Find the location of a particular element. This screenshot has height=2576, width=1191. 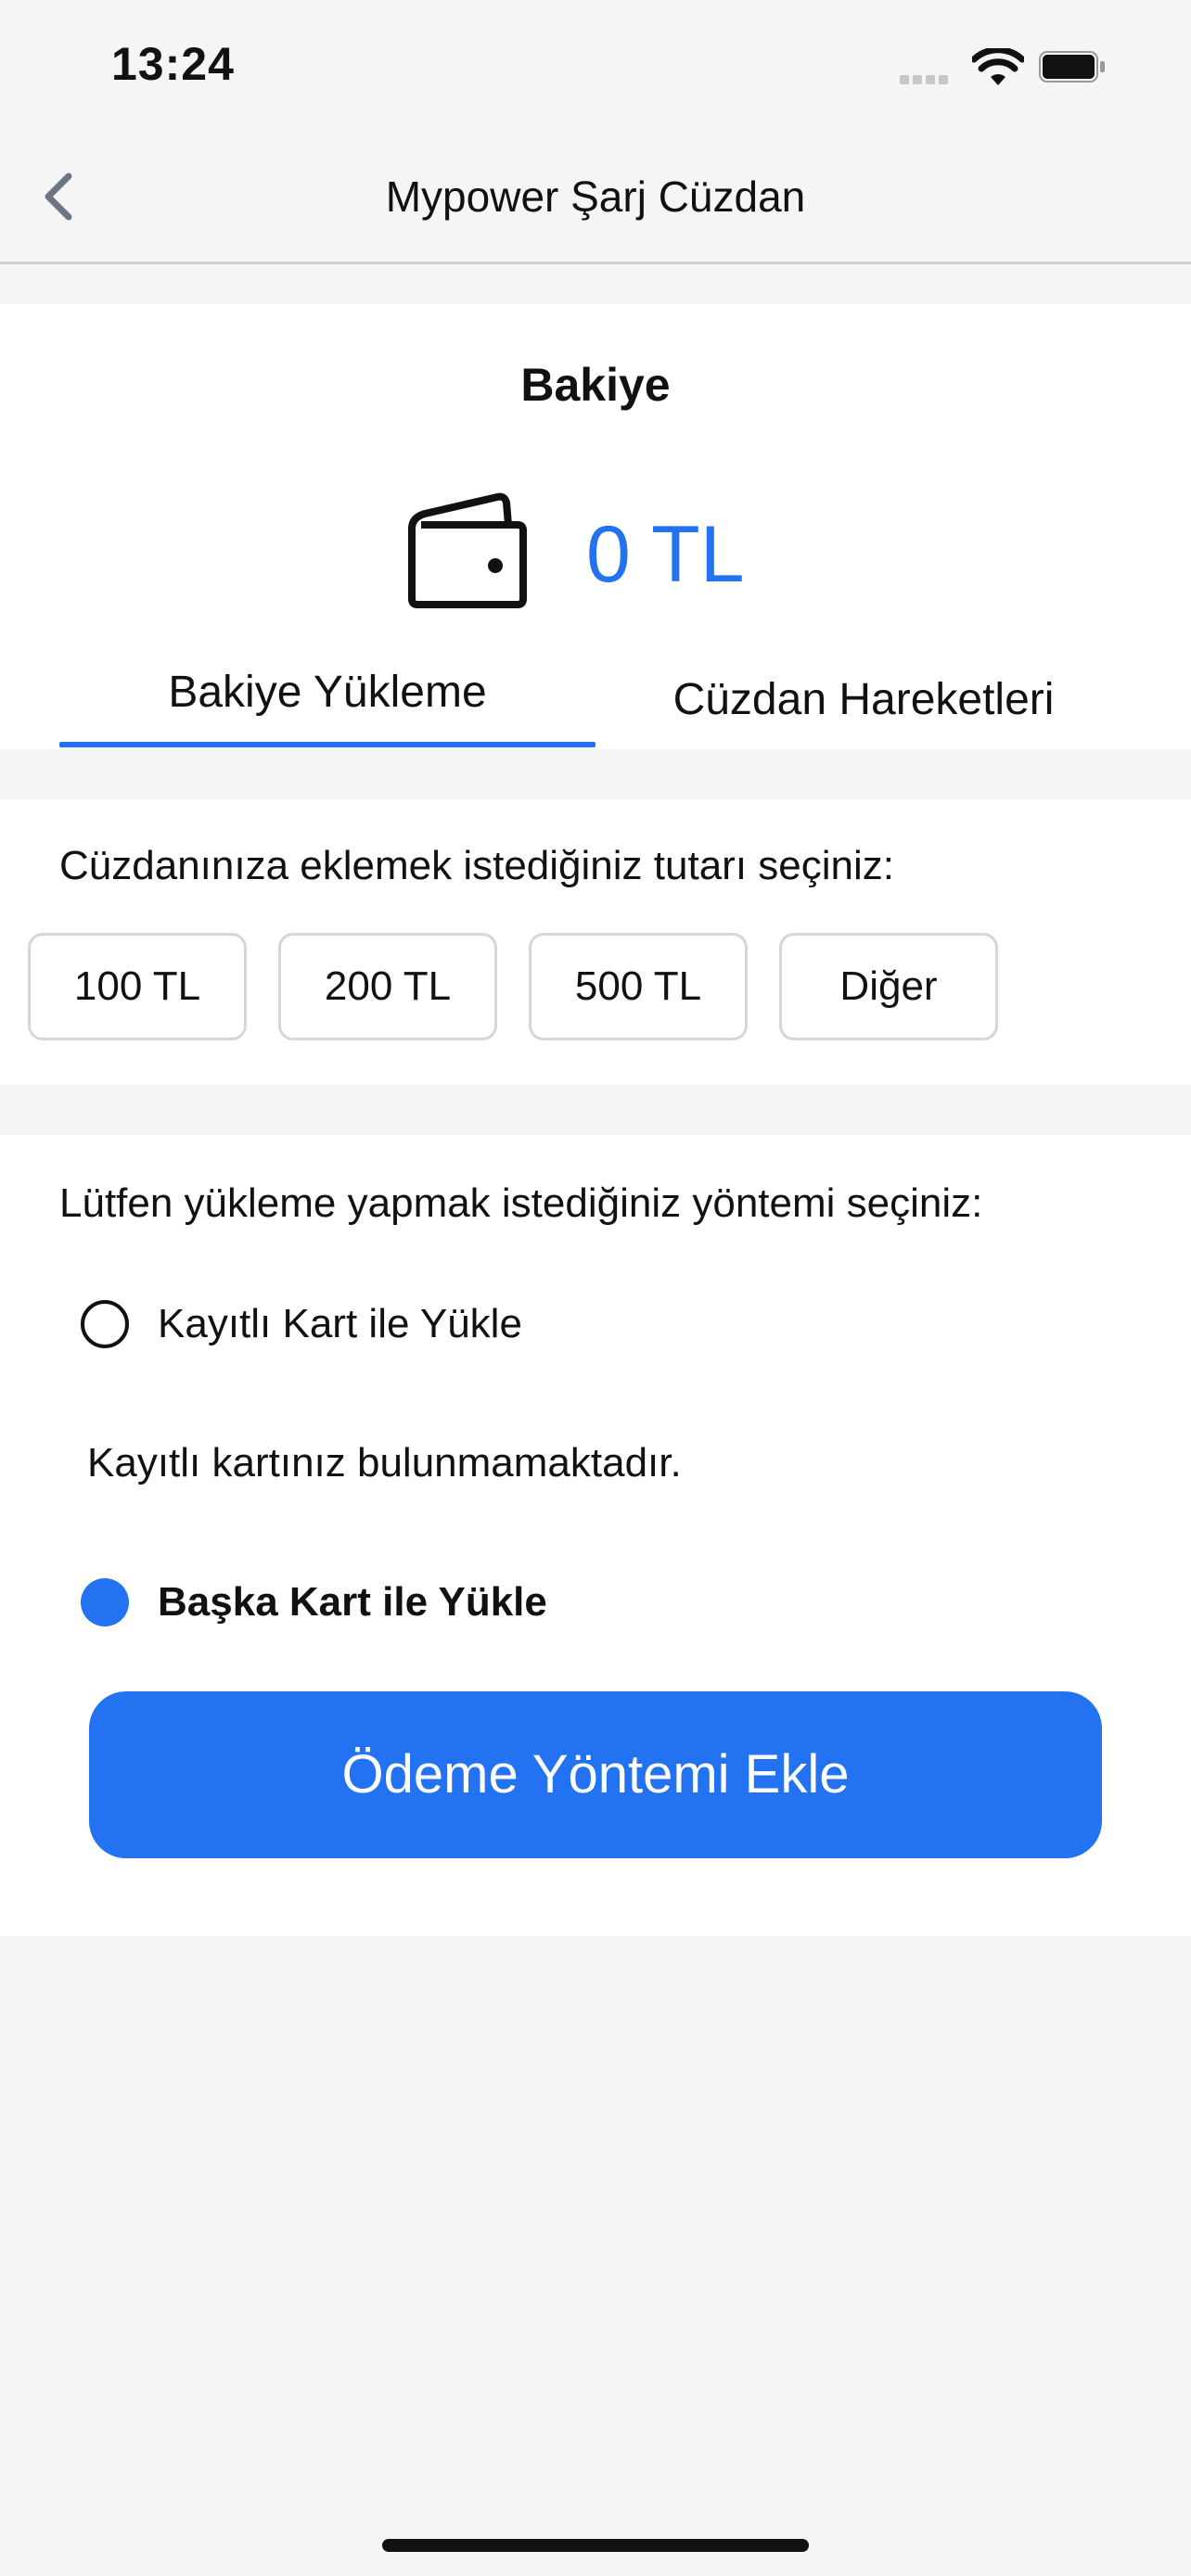

other-card-radio is located at coordinates (105, 1602).